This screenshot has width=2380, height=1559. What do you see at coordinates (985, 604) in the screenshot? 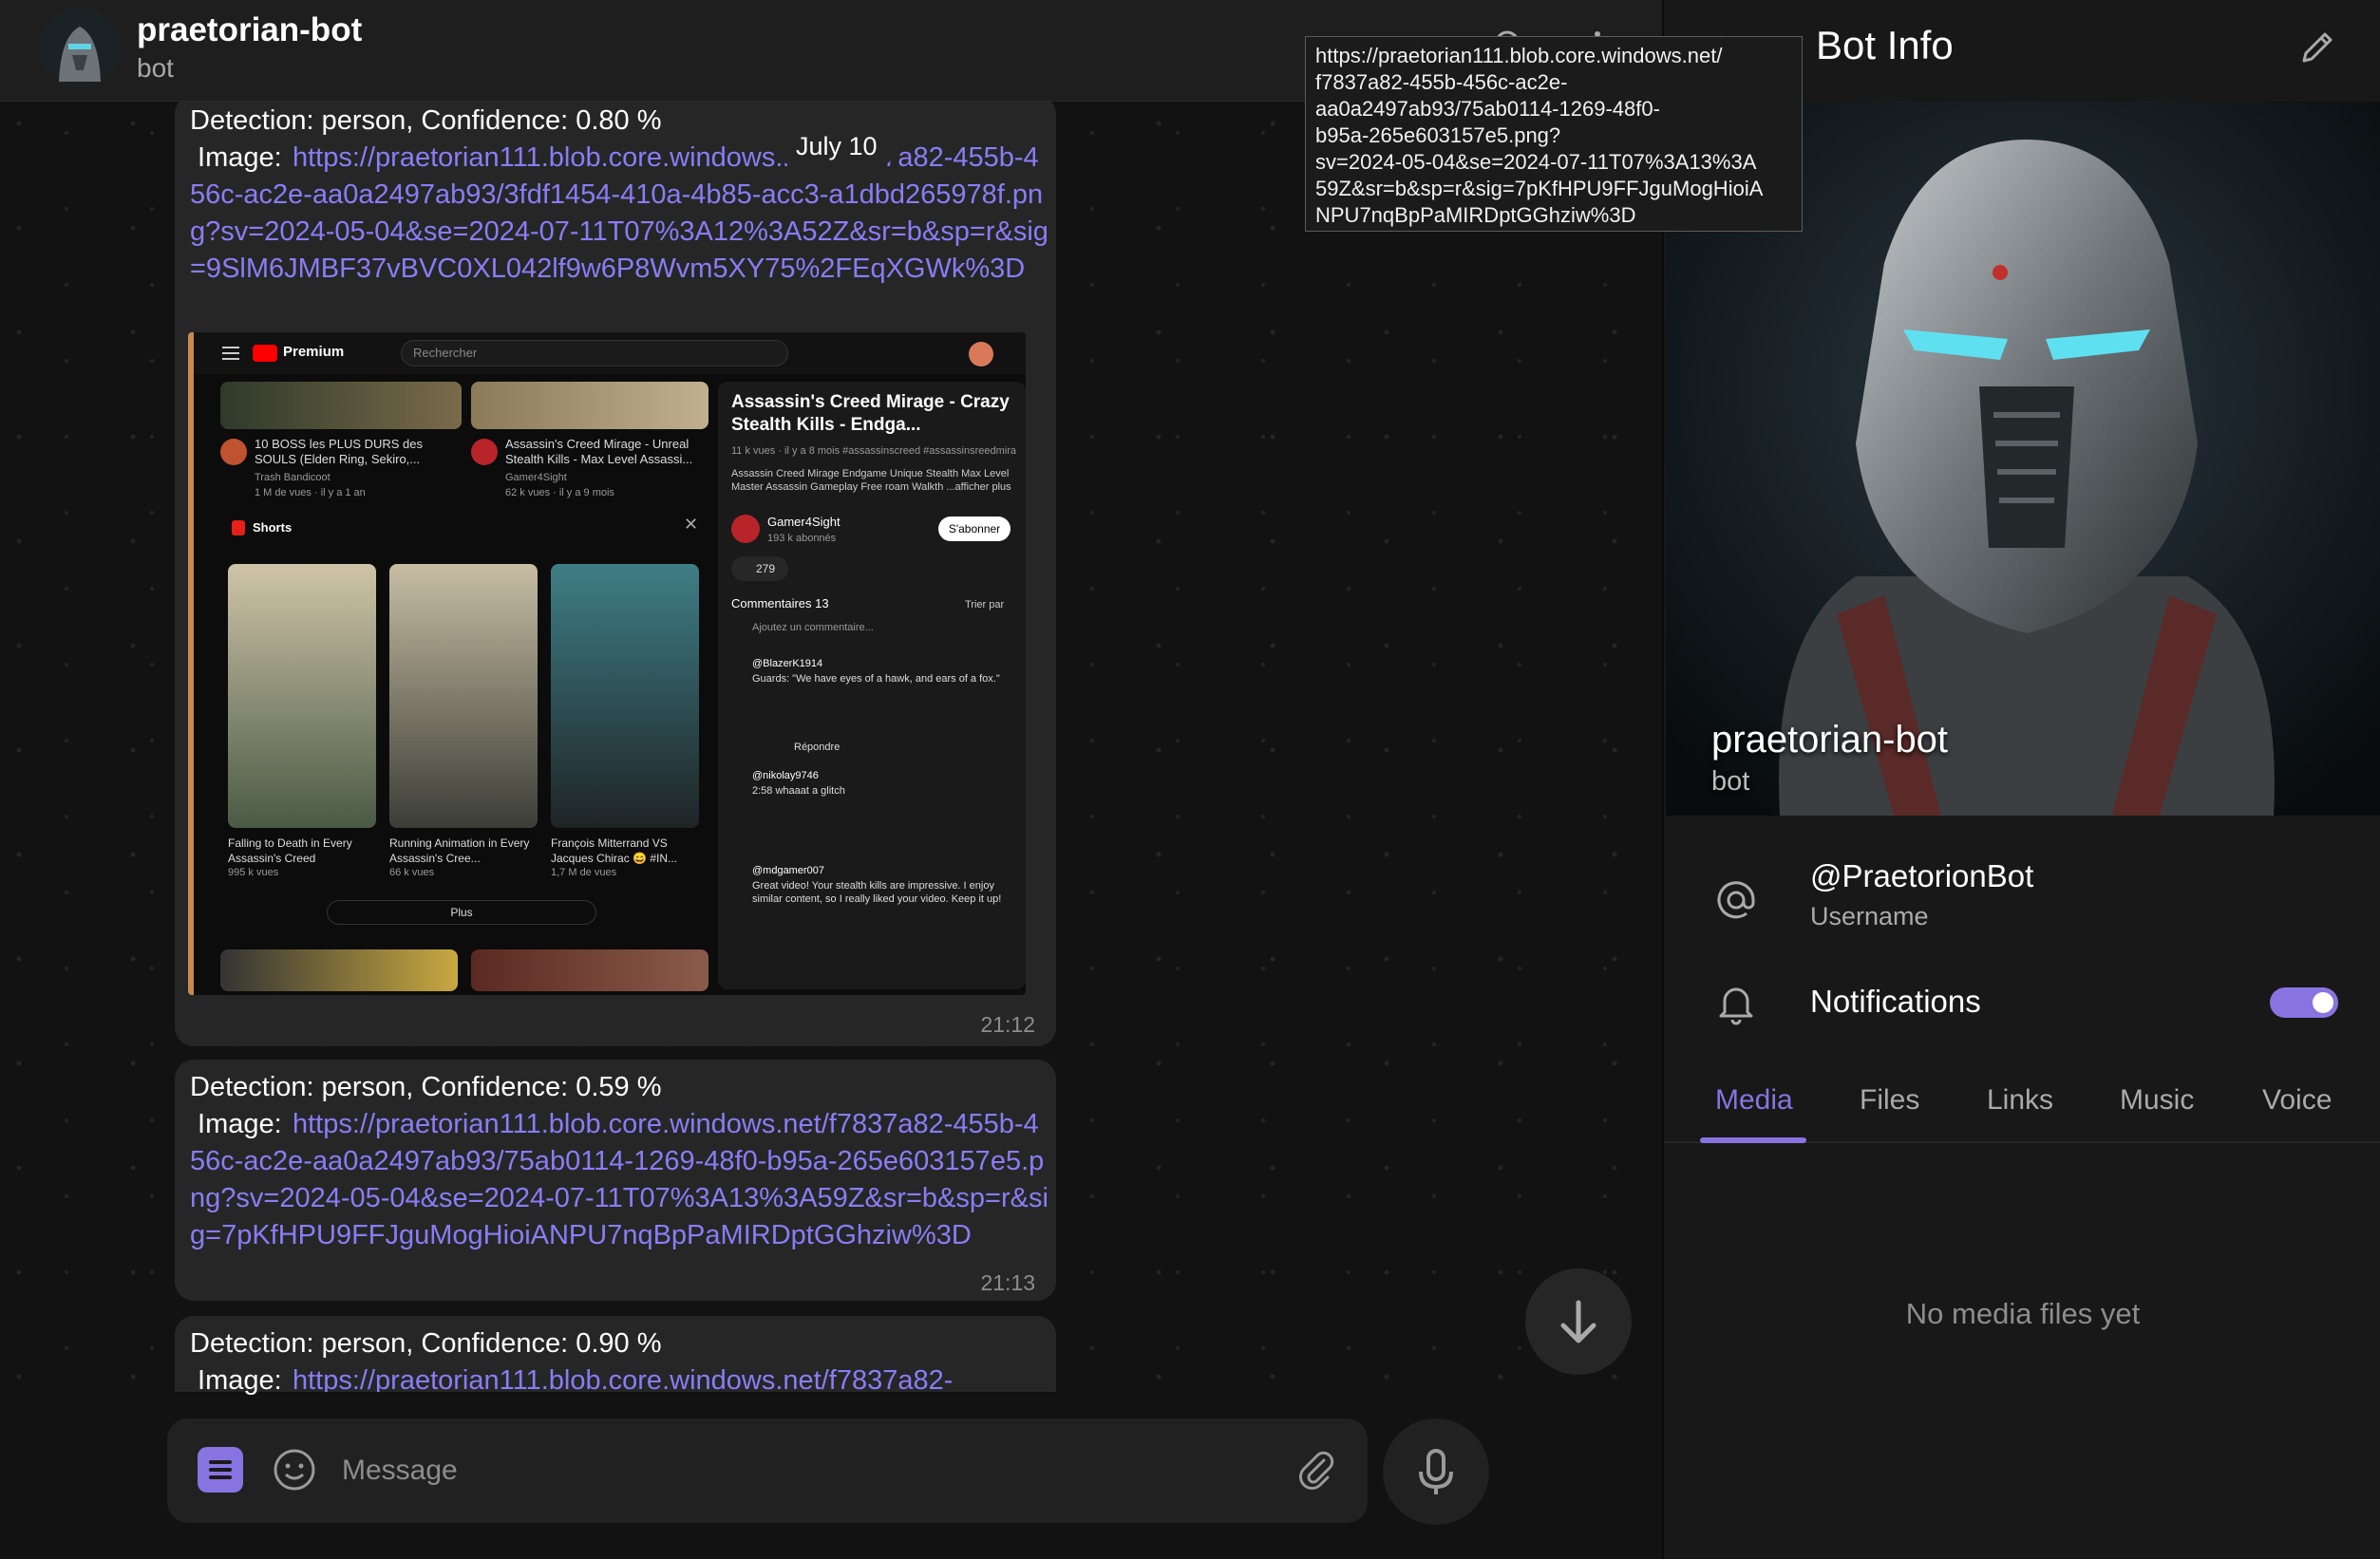
I see `sort-label: Trier par` at bounding box center [985, 604].